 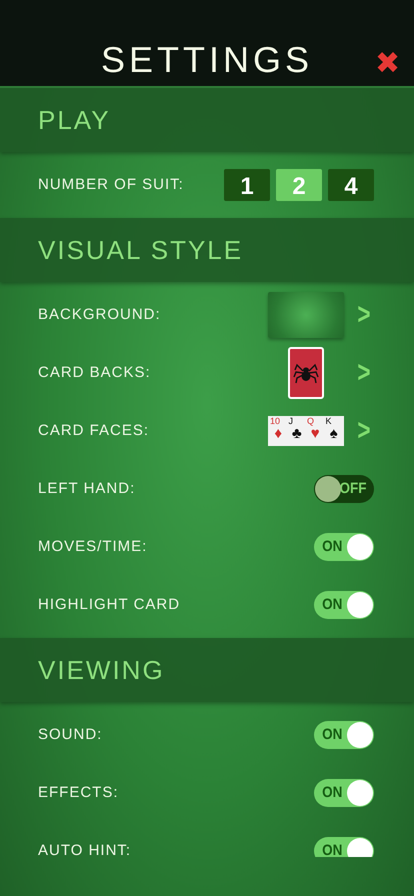 I want to click on setting-label: MOVES/TIME:, so click(x=93, y=546).